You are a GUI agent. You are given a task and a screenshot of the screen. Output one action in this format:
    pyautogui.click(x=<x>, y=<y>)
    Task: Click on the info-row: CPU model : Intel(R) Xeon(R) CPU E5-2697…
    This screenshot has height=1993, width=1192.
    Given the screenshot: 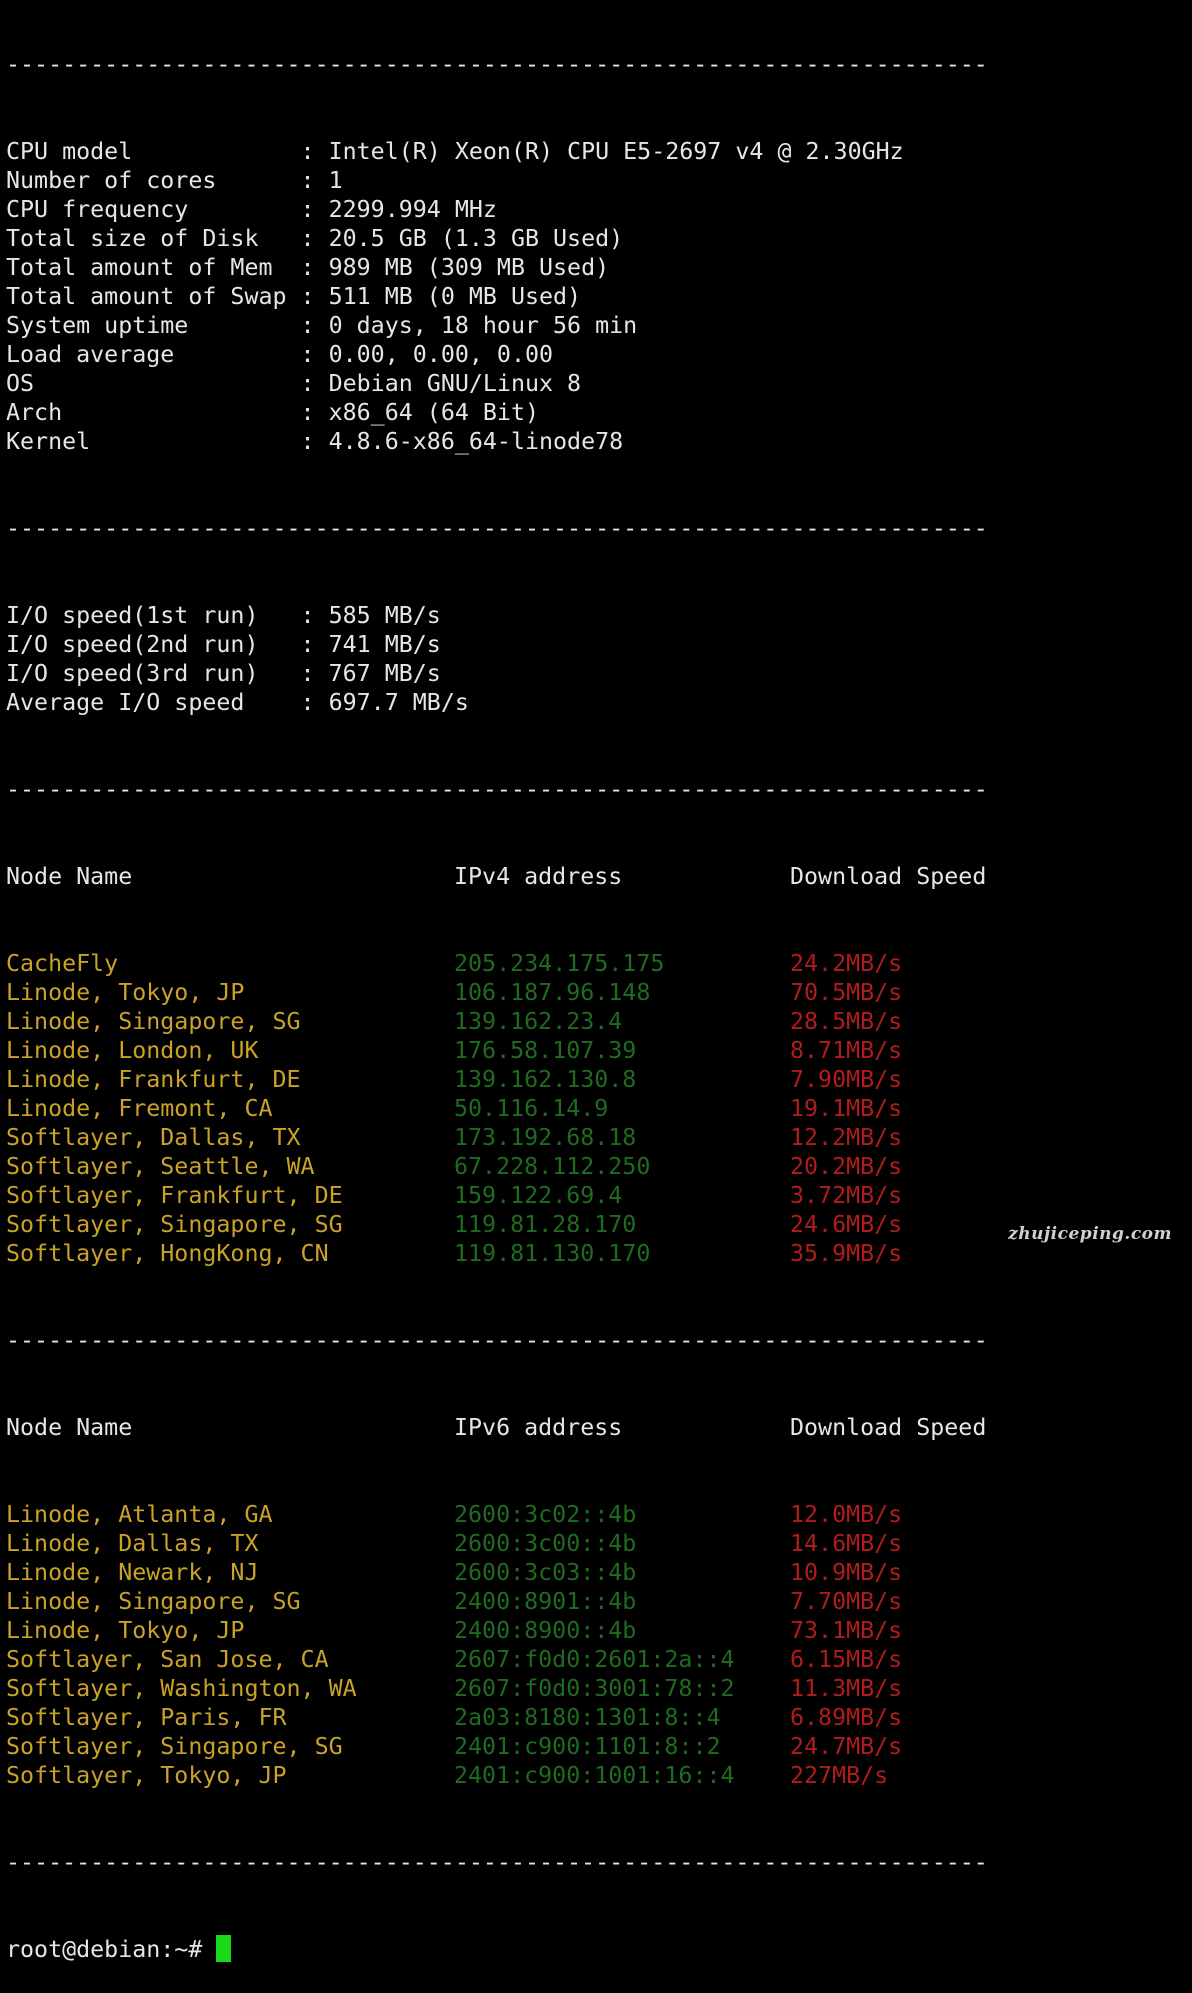 What is the action you would take?
    pyautogui.click(x=497, y=151)
    